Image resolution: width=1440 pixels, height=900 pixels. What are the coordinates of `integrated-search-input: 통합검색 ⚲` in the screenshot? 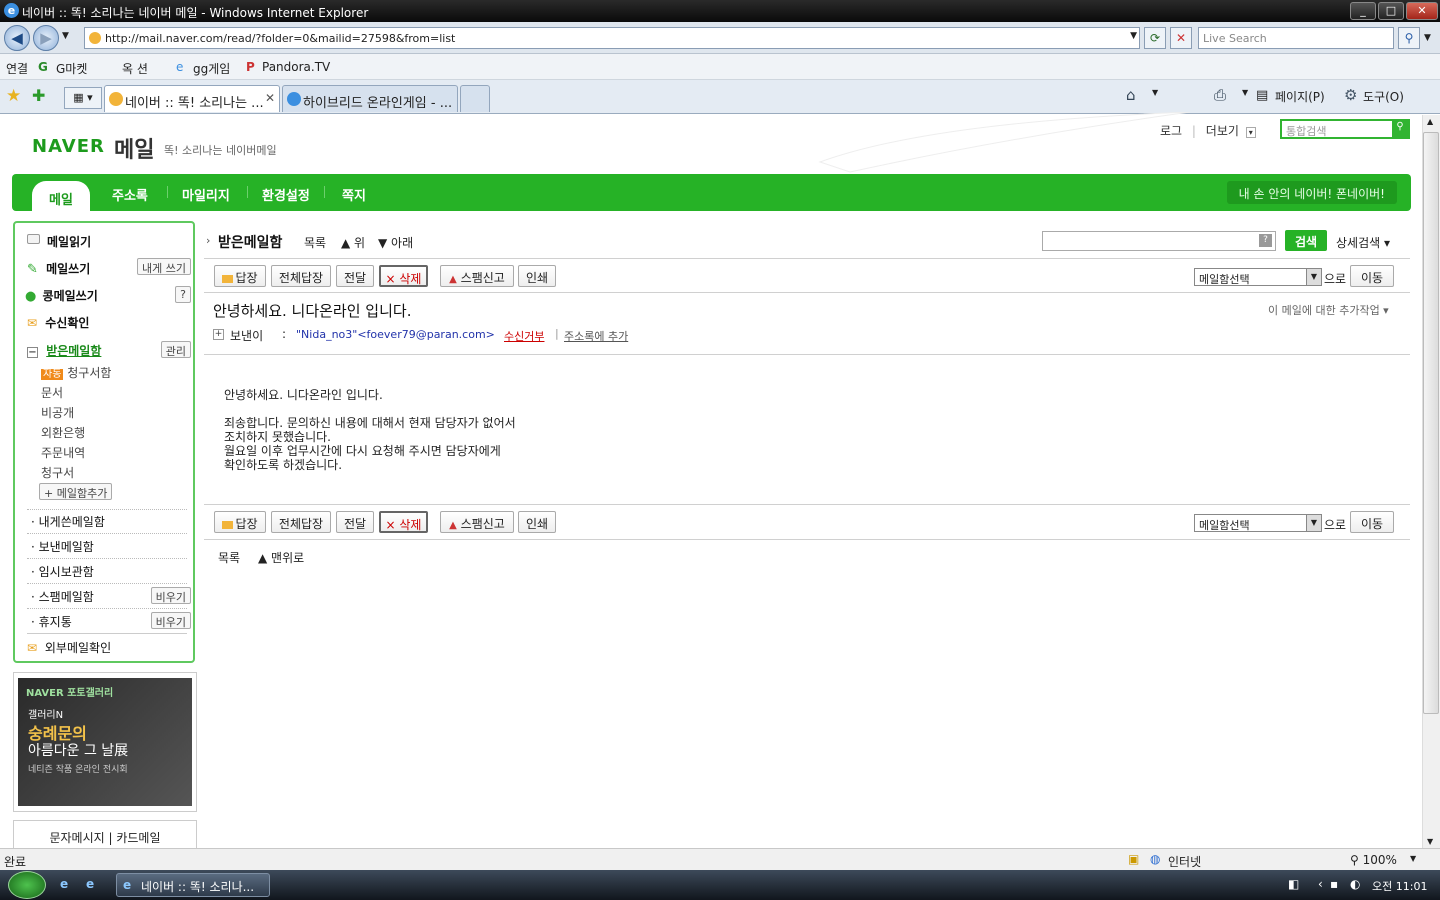 It's located at (1345, 129).